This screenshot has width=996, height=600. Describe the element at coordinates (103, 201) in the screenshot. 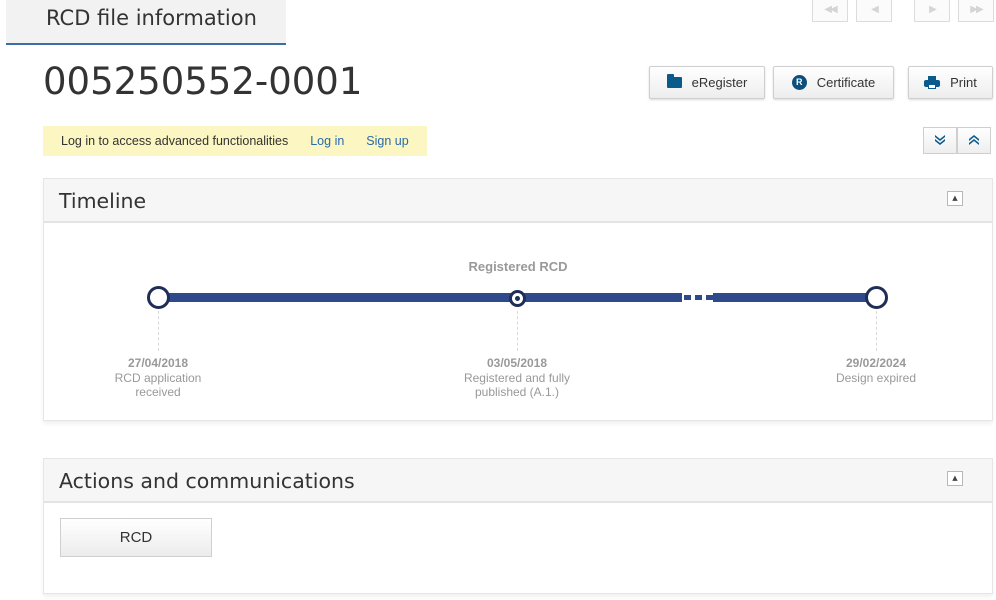

I see `timeline-title: Timeline` at that location.